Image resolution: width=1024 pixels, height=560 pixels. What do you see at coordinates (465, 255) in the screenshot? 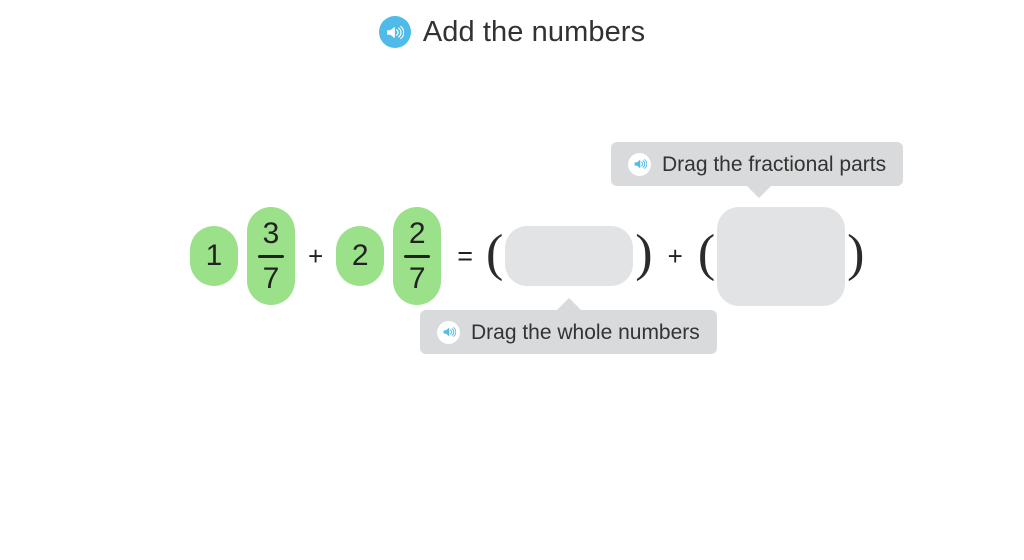
I see `operator-equals: =` at bounding box center [465, 255].